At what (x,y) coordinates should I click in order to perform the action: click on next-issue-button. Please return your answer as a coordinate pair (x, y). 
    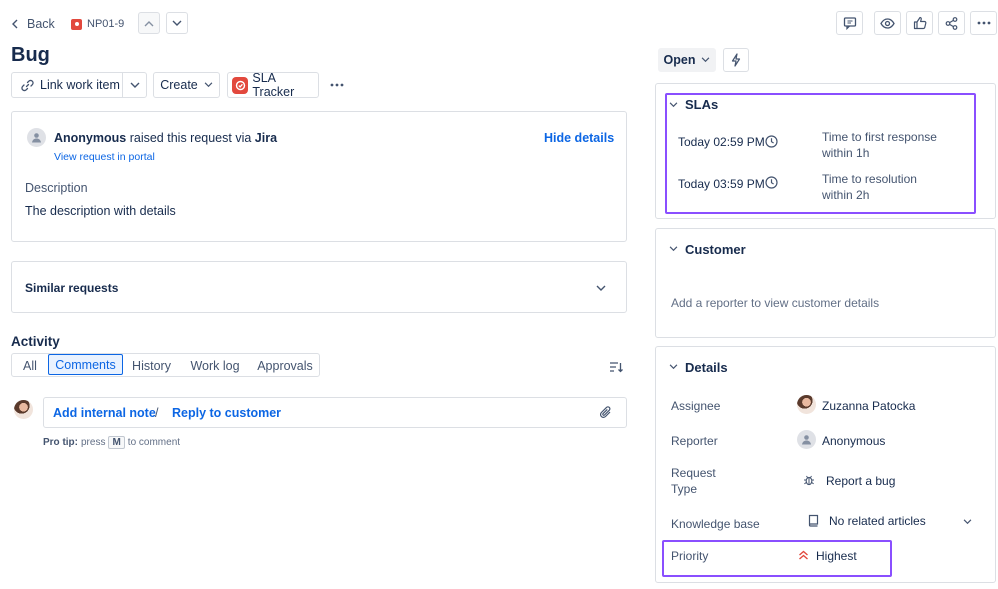
    Looking at the image, I should click on (177, 23).